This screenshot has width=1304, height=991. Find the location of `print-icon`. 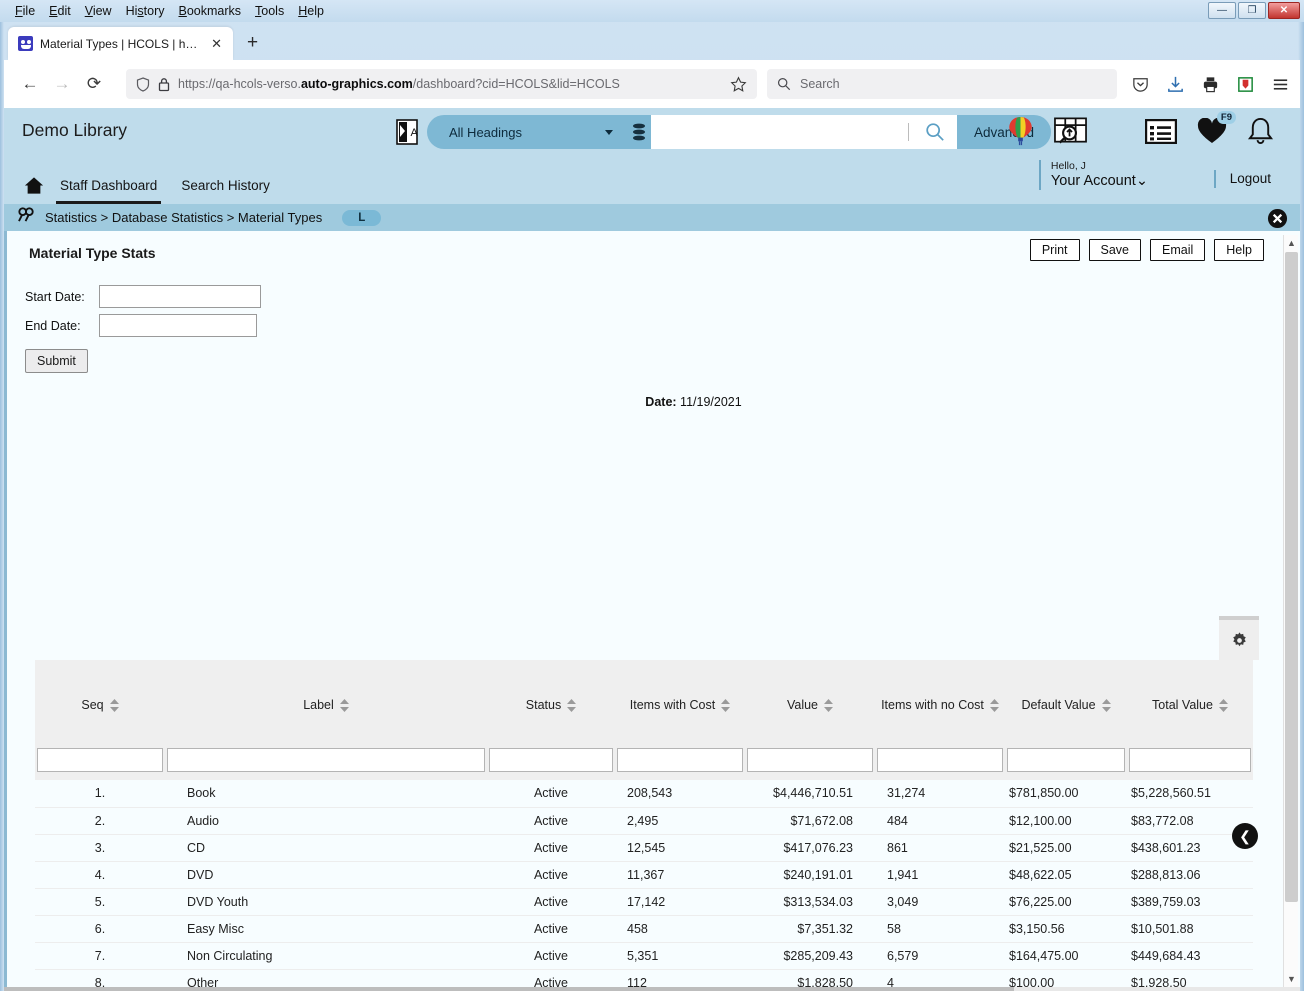

print-icon is located at coordinates (1210, 84).